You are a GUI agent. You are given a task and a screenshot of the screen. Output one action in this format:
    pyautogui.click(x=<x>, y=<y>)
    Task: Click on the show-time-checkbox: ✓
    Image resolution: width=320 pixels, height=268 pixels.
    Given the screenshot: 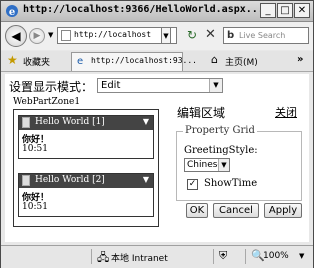 What is the action you would take?
    pyautogui.click(x=192, y=184)
    